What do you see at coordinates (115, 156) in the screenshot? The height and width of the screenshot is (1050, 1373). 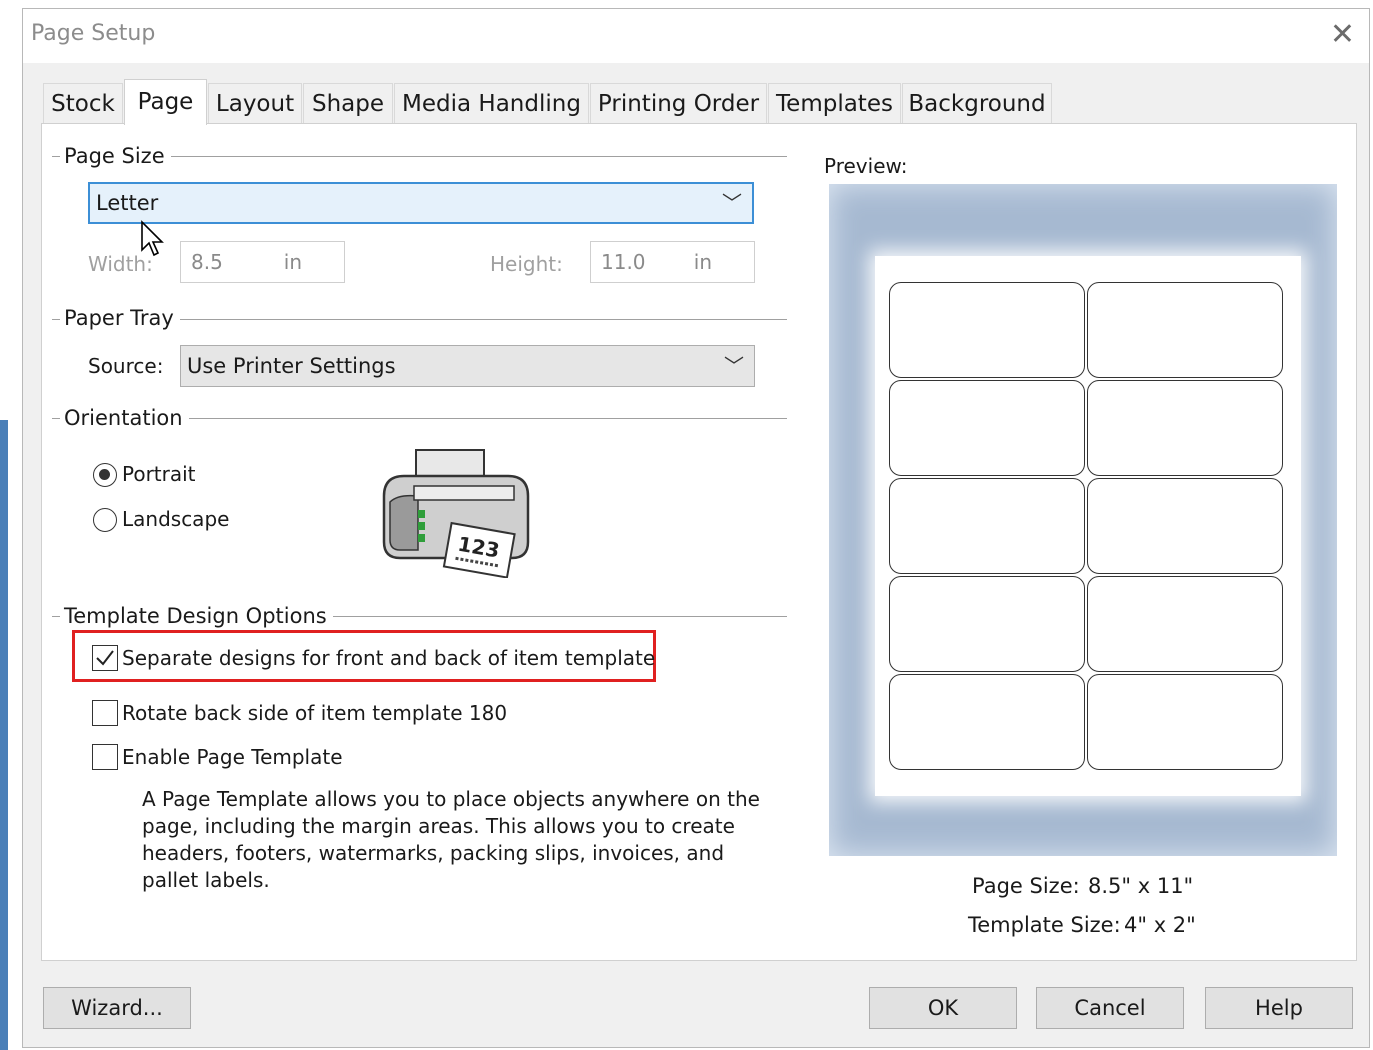 I see `page-size-group-title: Page Size` at bounding box center [115, 156].